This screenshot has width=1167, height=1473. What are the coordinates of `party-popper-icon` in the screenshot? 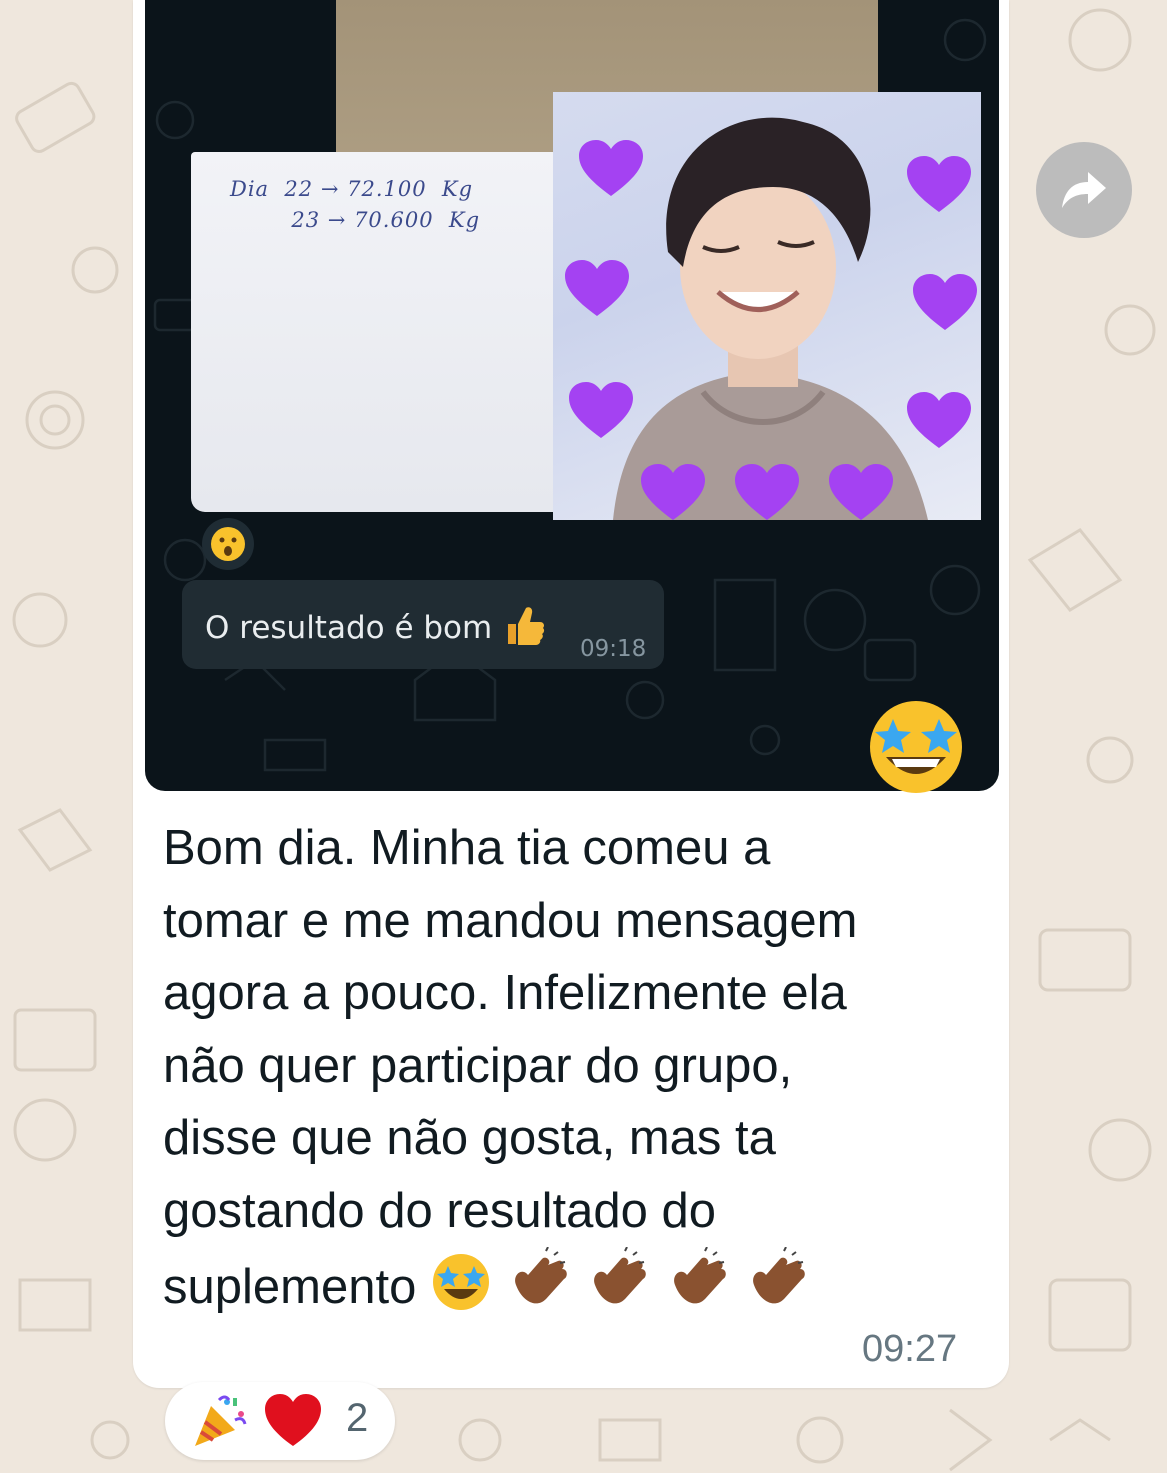 It's located at (221, 1420).